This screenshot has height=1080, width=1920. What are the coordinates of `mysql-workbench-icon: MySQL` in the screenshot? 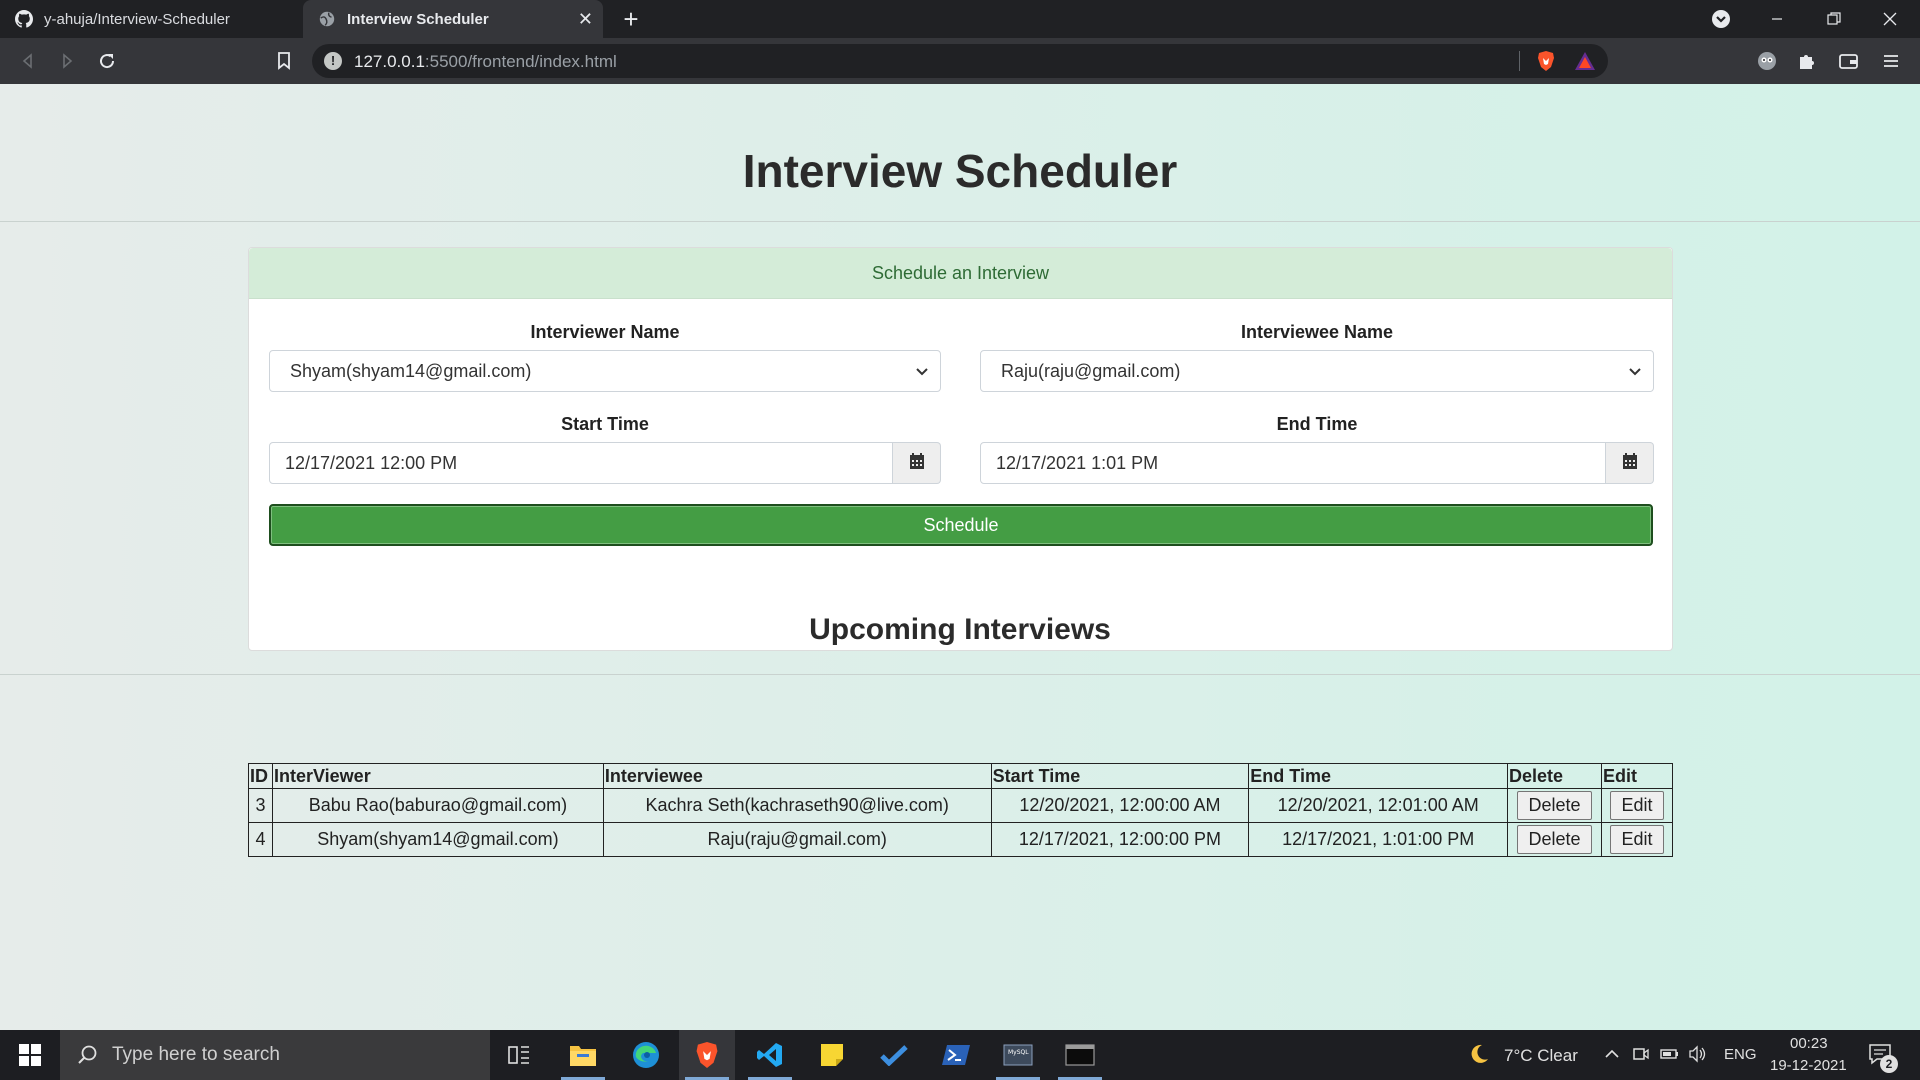 It's located at (1018, 1055).